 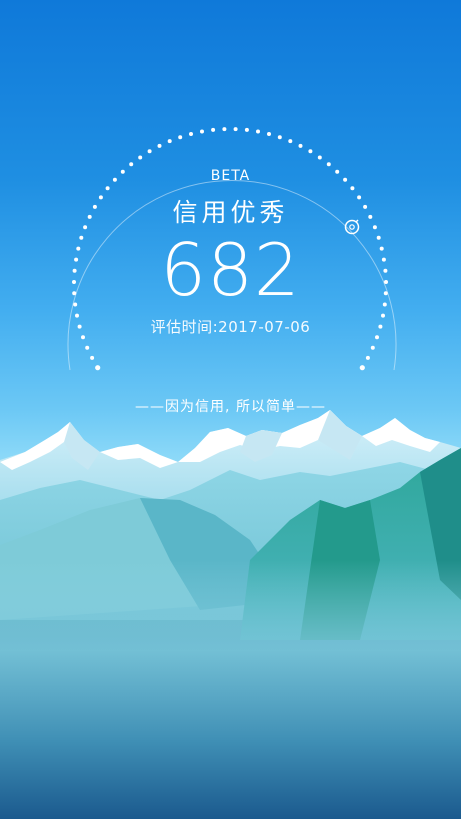 I want to click on credit-level-label: 信用优秀, so click(x=230, y=212).